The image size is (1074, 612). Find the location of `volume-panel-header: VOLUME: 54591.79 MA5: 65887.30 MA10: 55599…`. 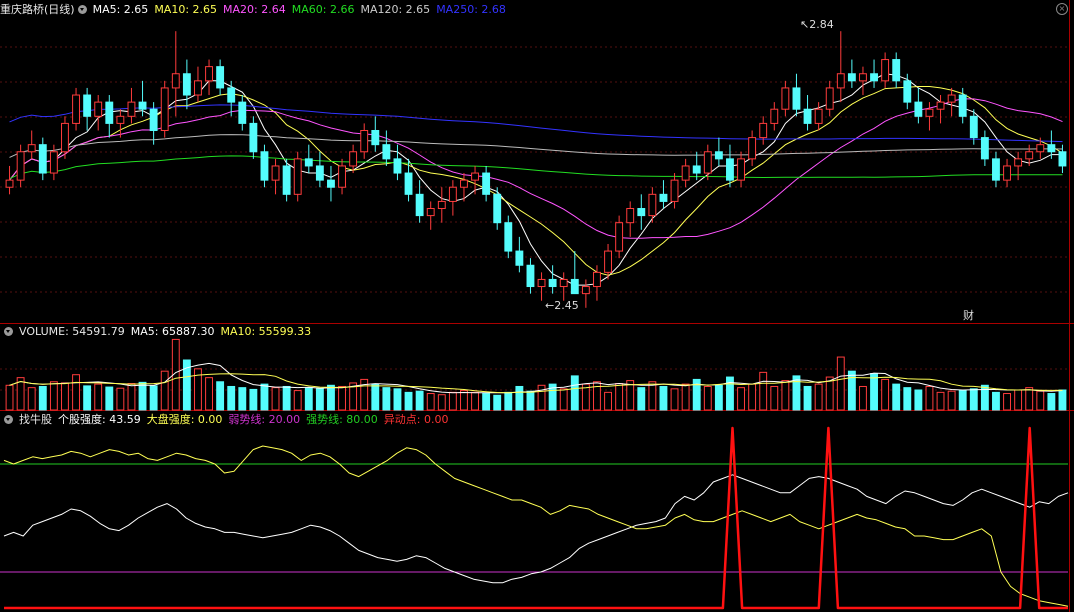

volume-panel-header: VOLUME: 54591.79 MA5: 65887.30 MA10: 55599… is located at coordinates (158, 332).